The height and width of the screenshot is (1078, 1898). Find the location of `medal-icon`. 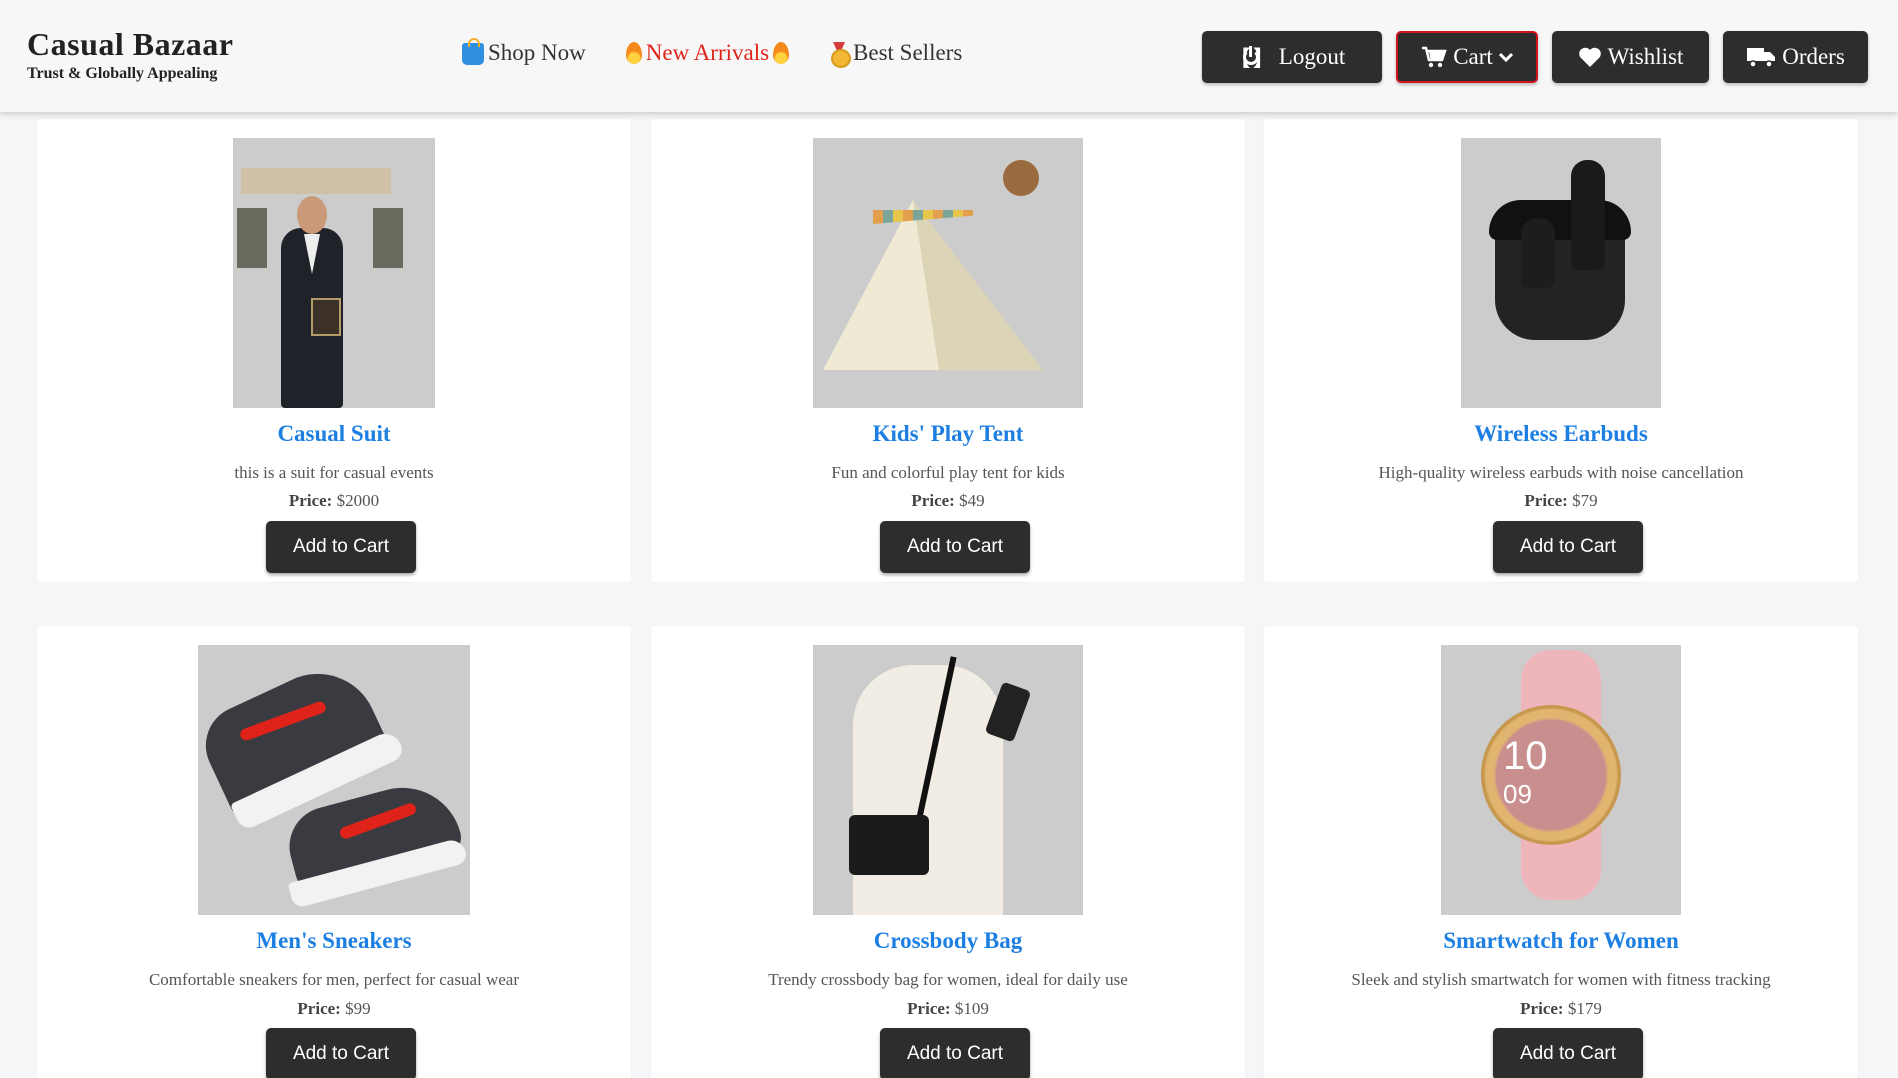

medal-icon is located at coordinates (840, 55).